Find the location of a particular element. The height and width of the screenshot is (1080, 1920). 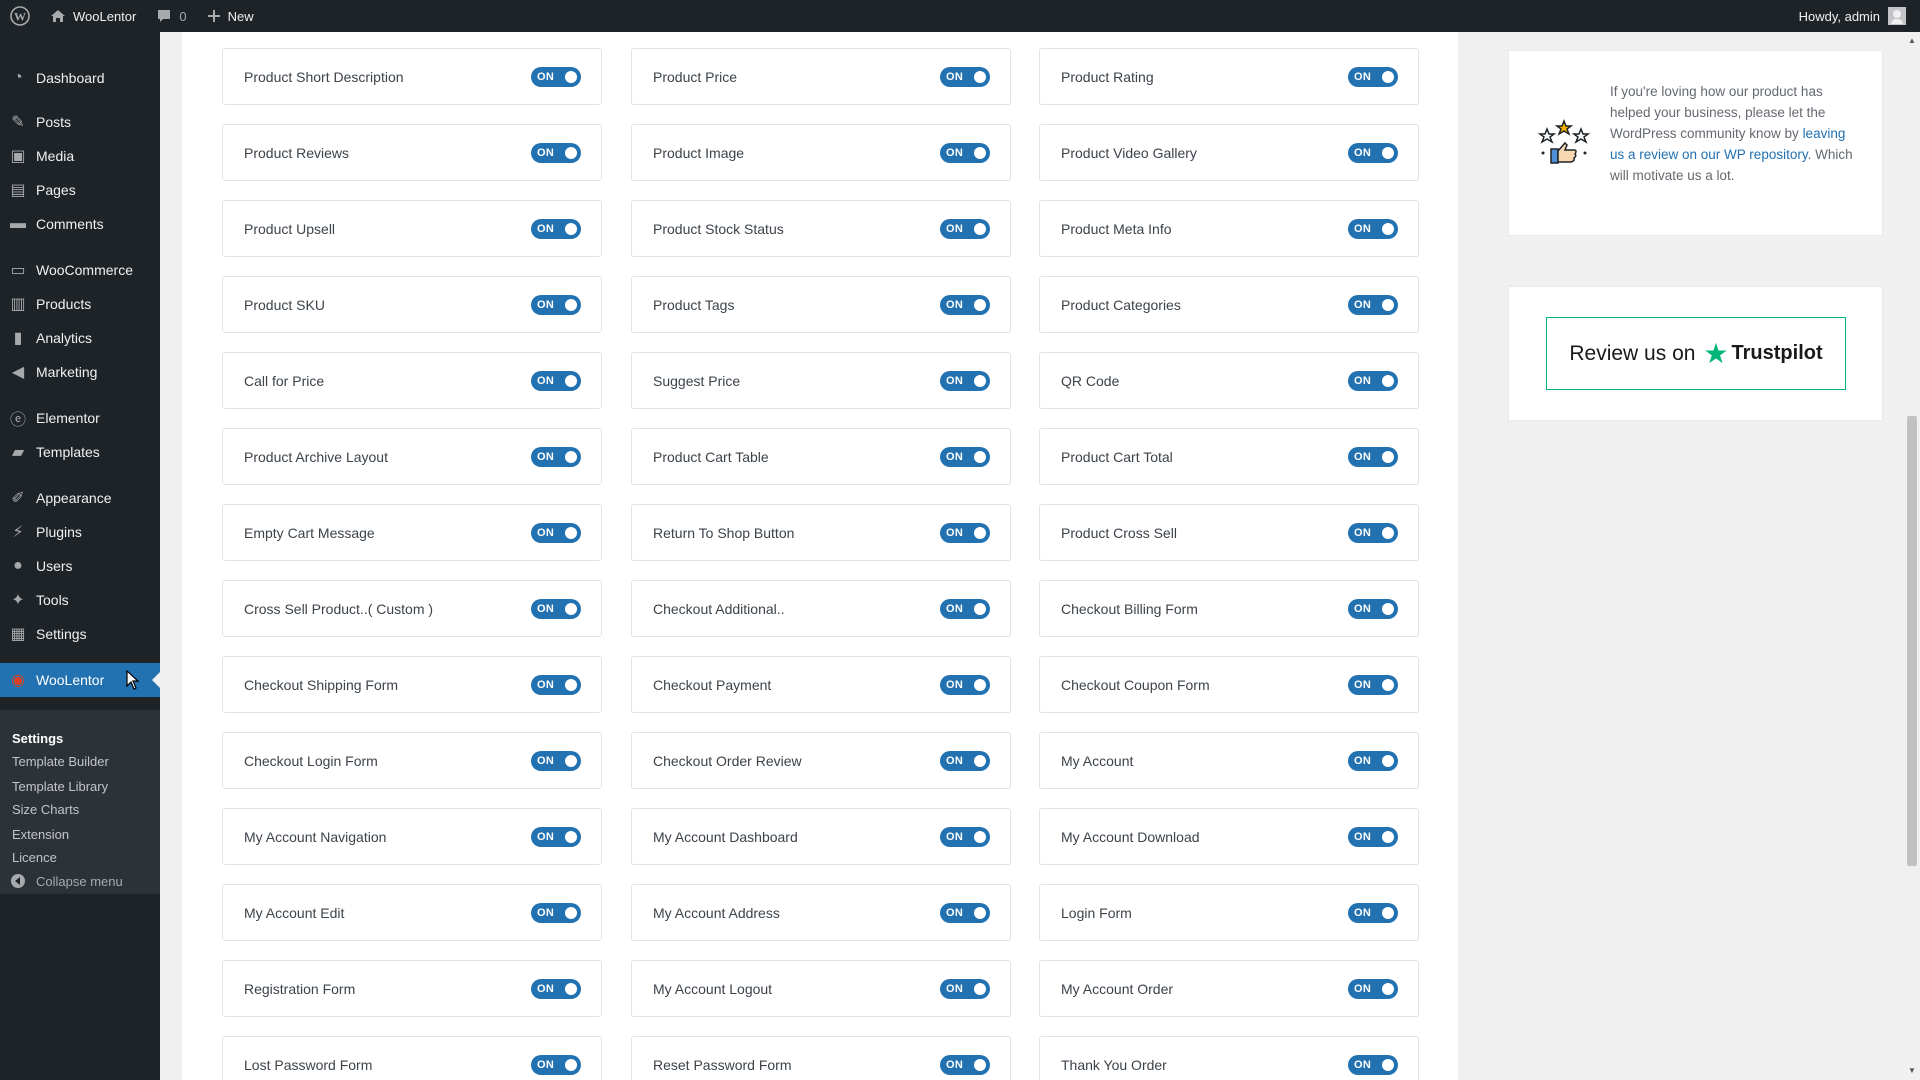

howdy-text: Howdy, admin is located at coordinates (1839, 16).